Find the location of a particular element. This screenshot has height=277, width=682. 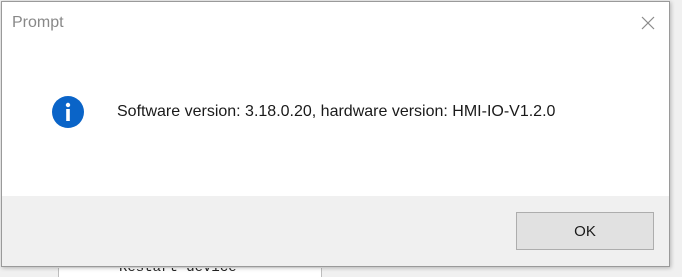

title-bar: Prompt is located at coordinates (335, 23).